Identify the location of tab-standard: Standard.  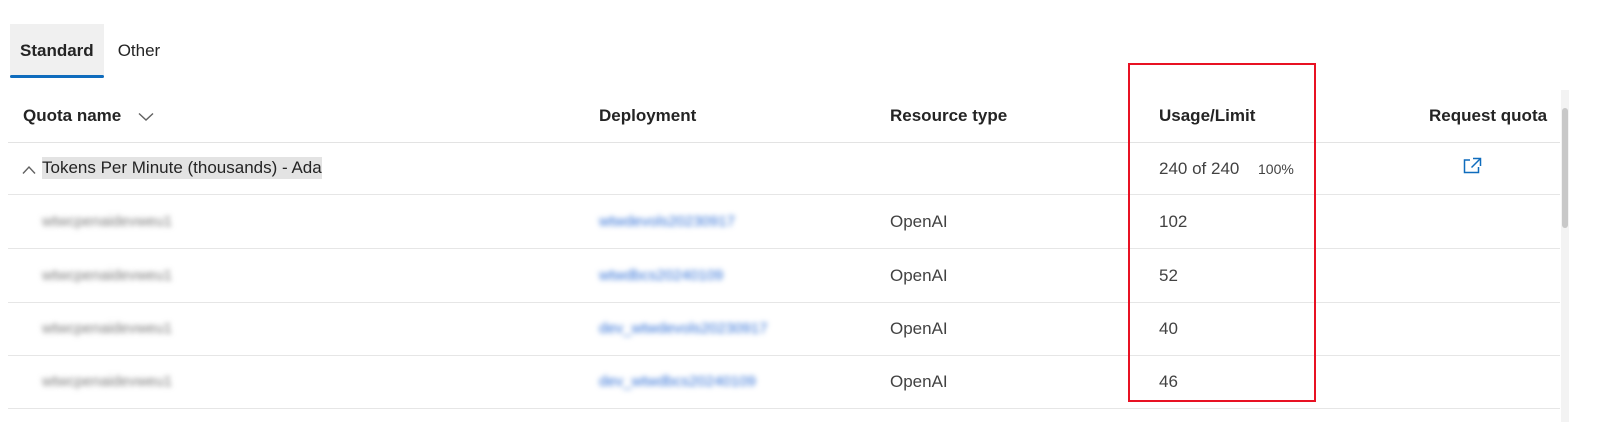
(57, 51).